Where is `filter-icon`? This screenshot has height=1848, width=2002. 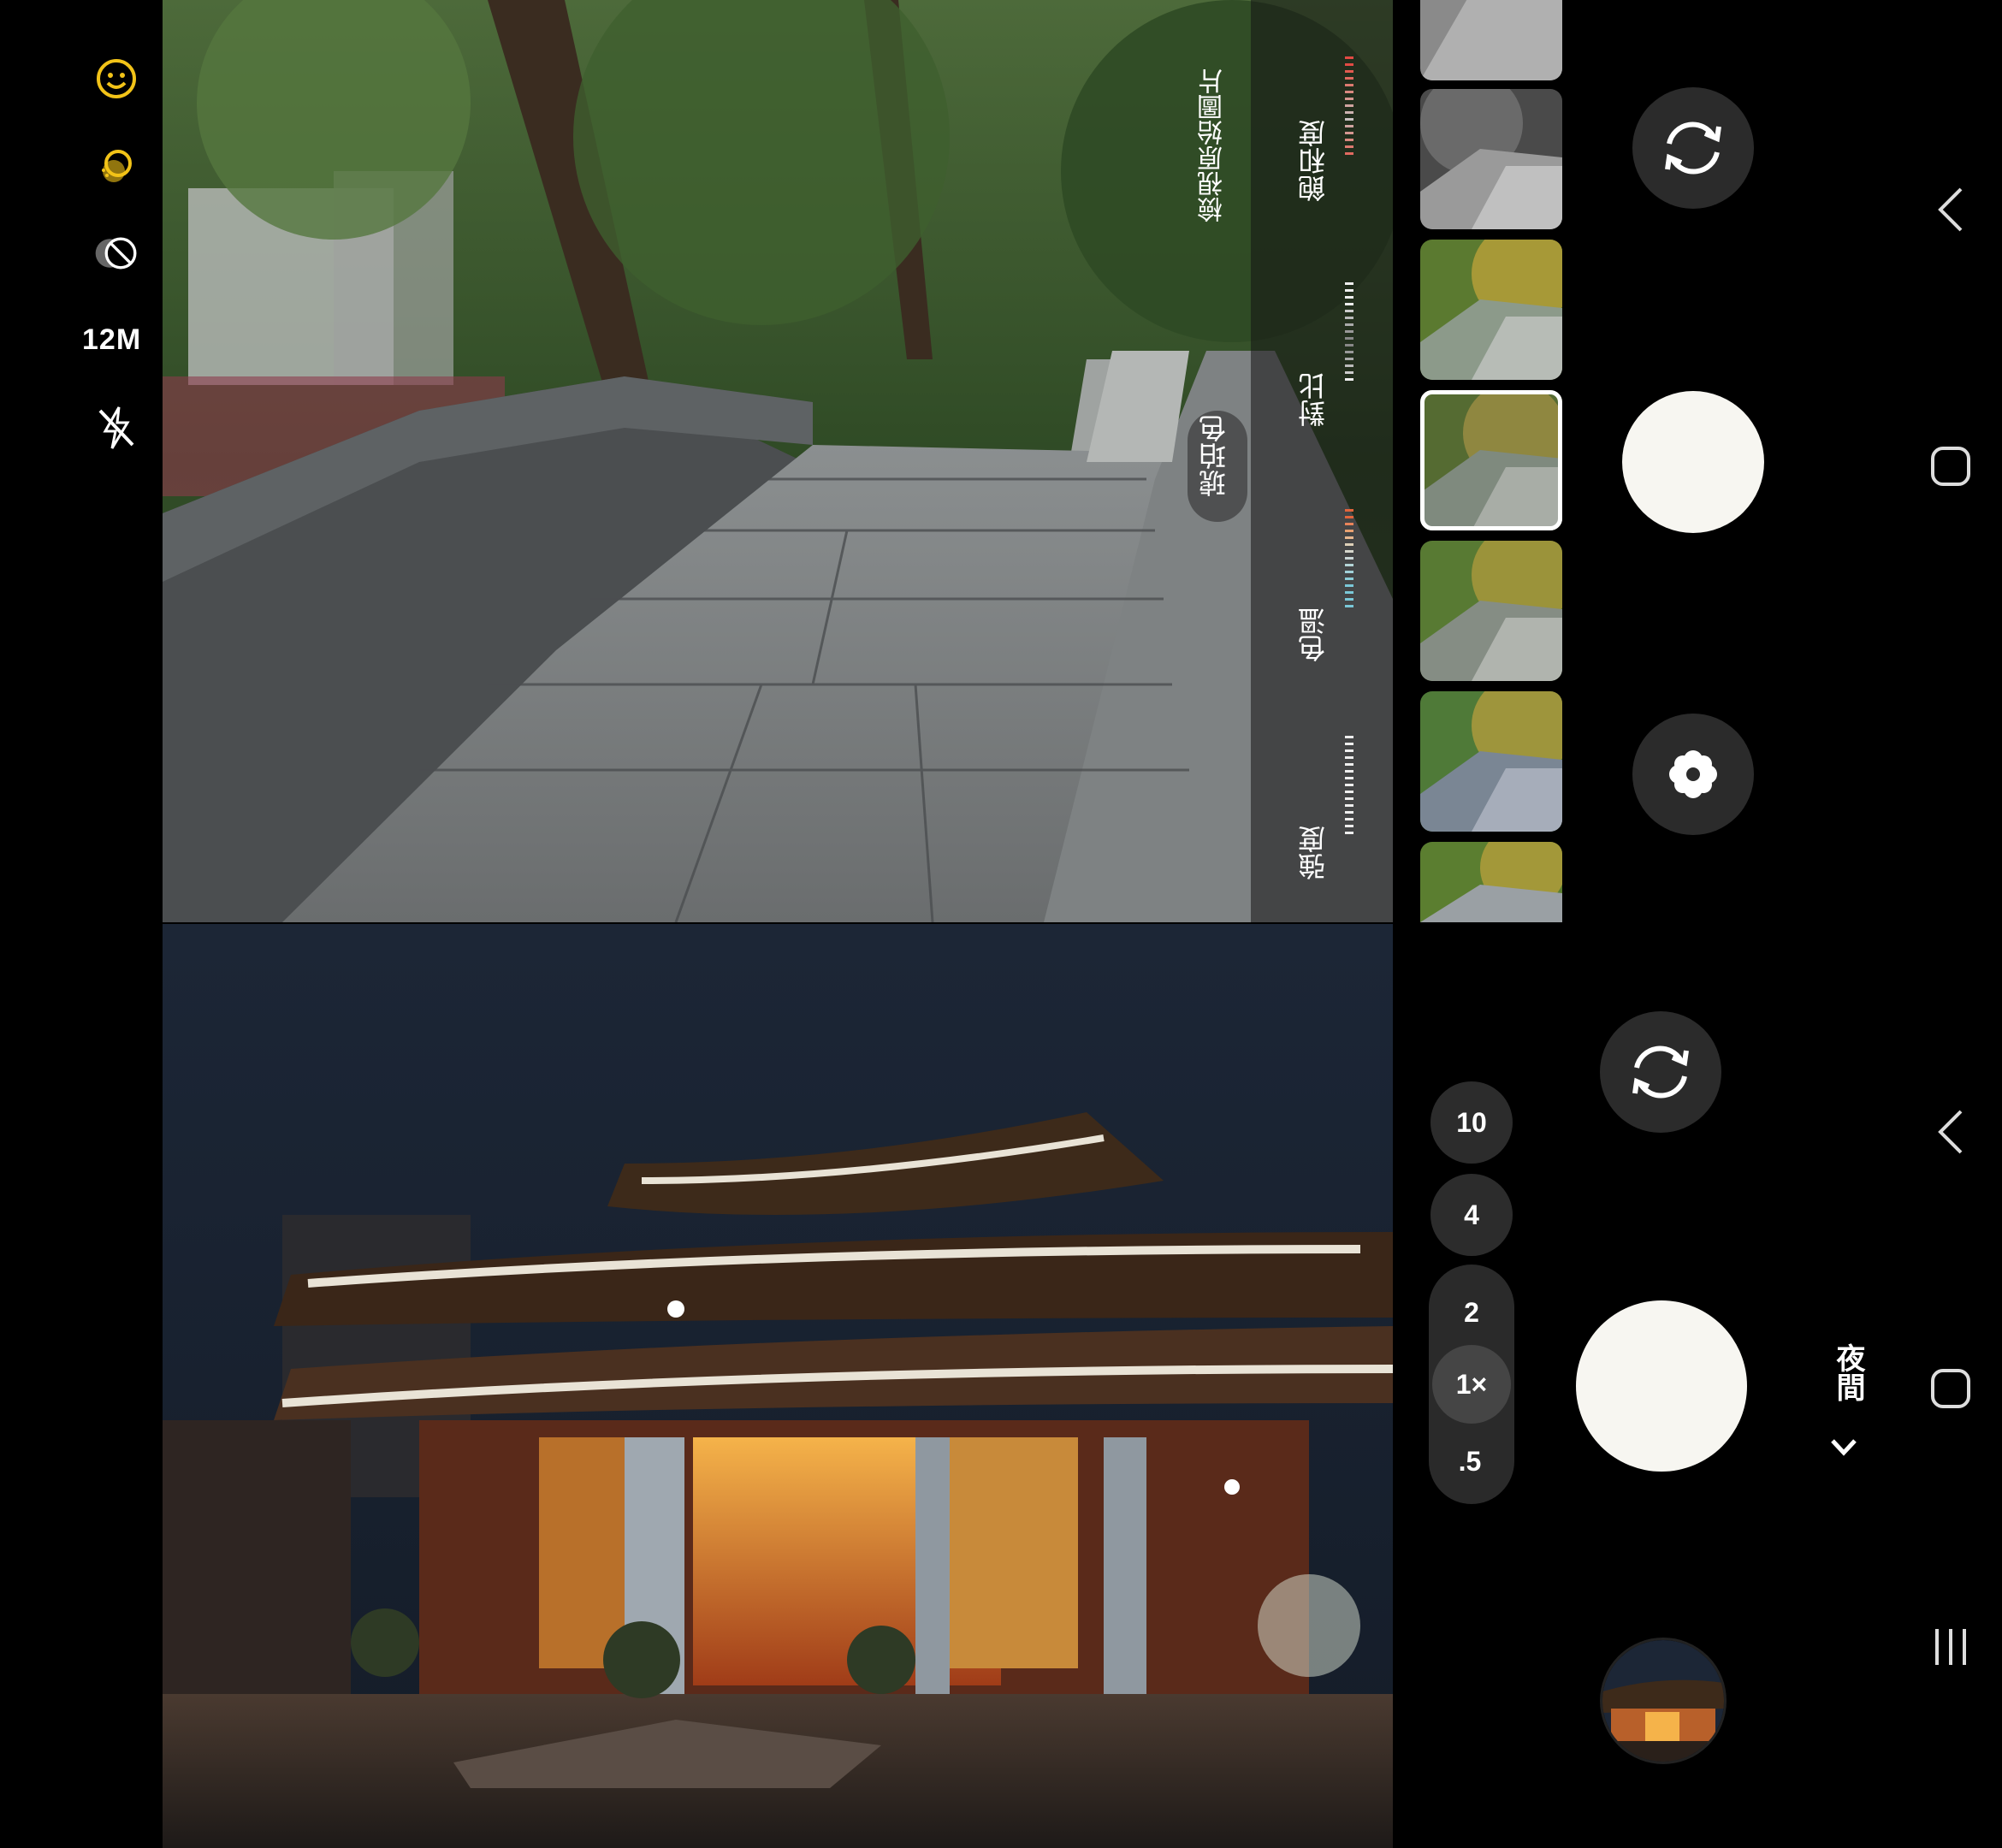
filter-icon is located at coordinates (116, 166).